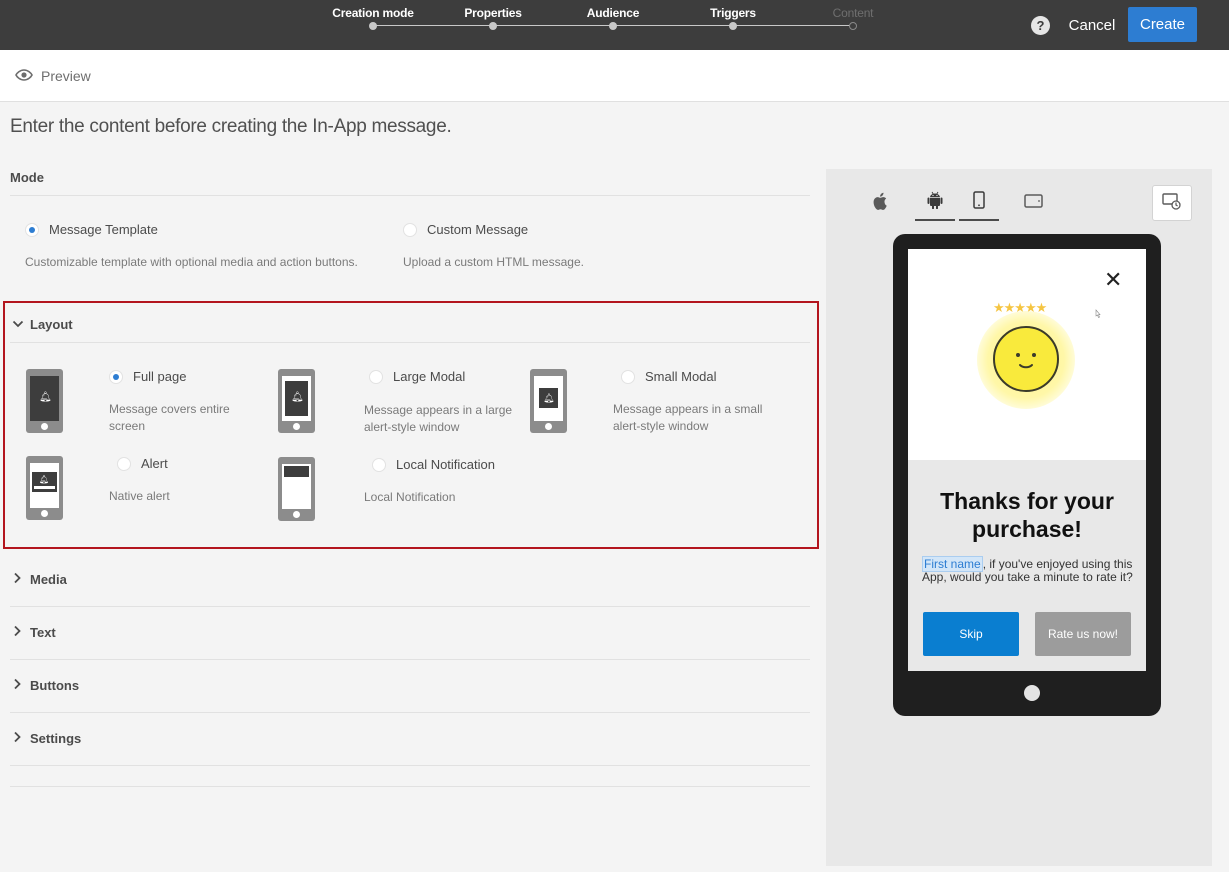 The image size is (1229, 872). I want to click on alert-phone-icon: 🔔︎, so click(44, 488).